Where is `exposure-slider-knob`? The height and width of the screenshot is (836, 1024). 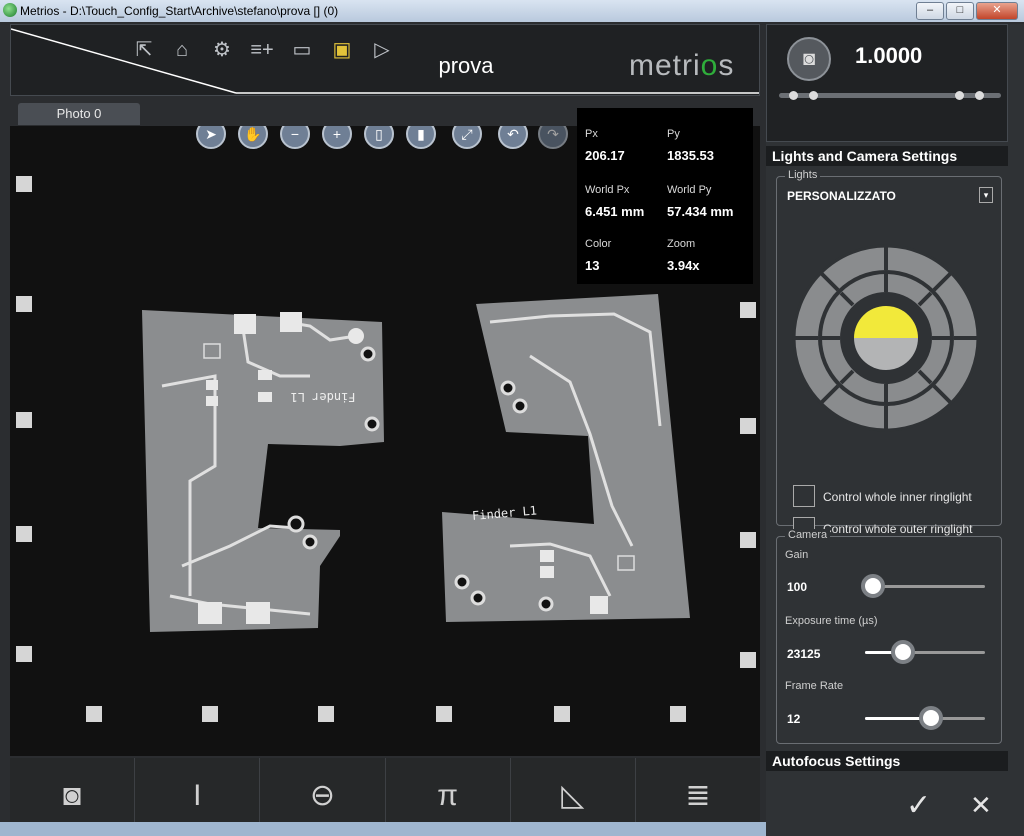 exposure-slider-knob is located at coordinates (903, 652).